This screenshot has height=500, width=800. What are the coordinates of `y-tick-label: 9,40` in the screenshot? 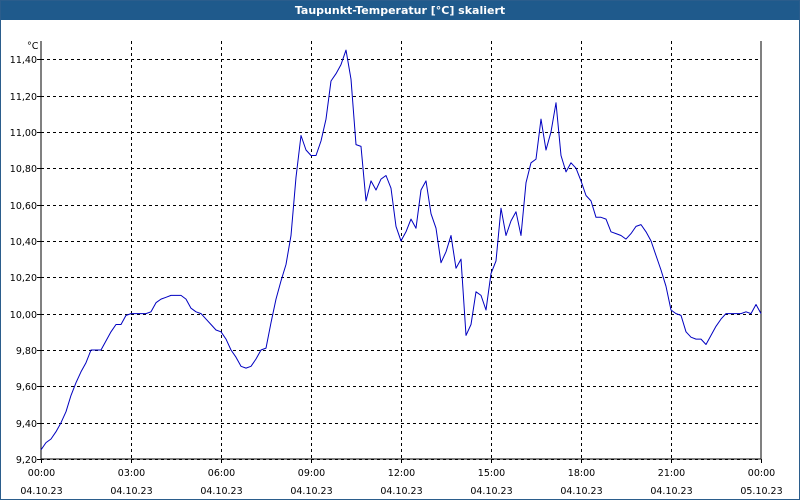 It's located at (26, 424).